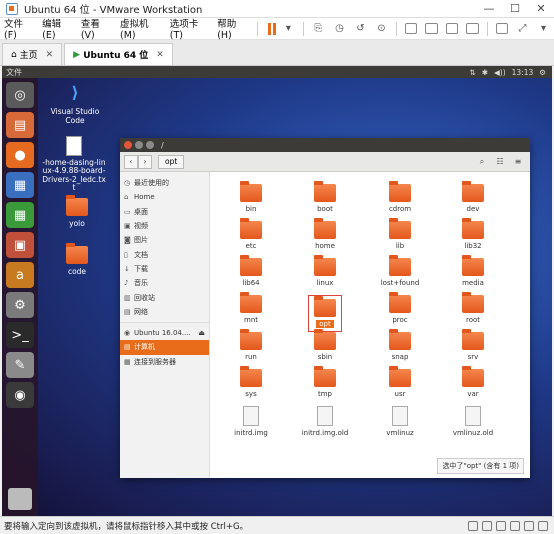 The height and width of the screenshot is (534, 554). I want to click on menu-help: 帮助(H), so click(233, 28).